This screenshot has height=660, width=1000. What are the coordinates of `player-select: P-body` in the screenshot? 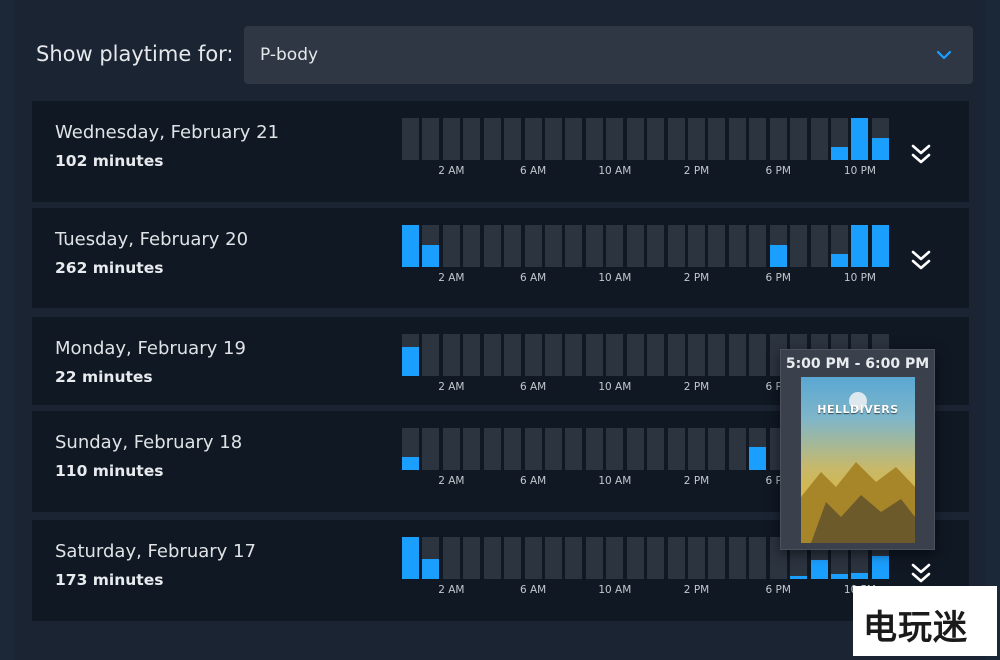 It's located at (608, 55).